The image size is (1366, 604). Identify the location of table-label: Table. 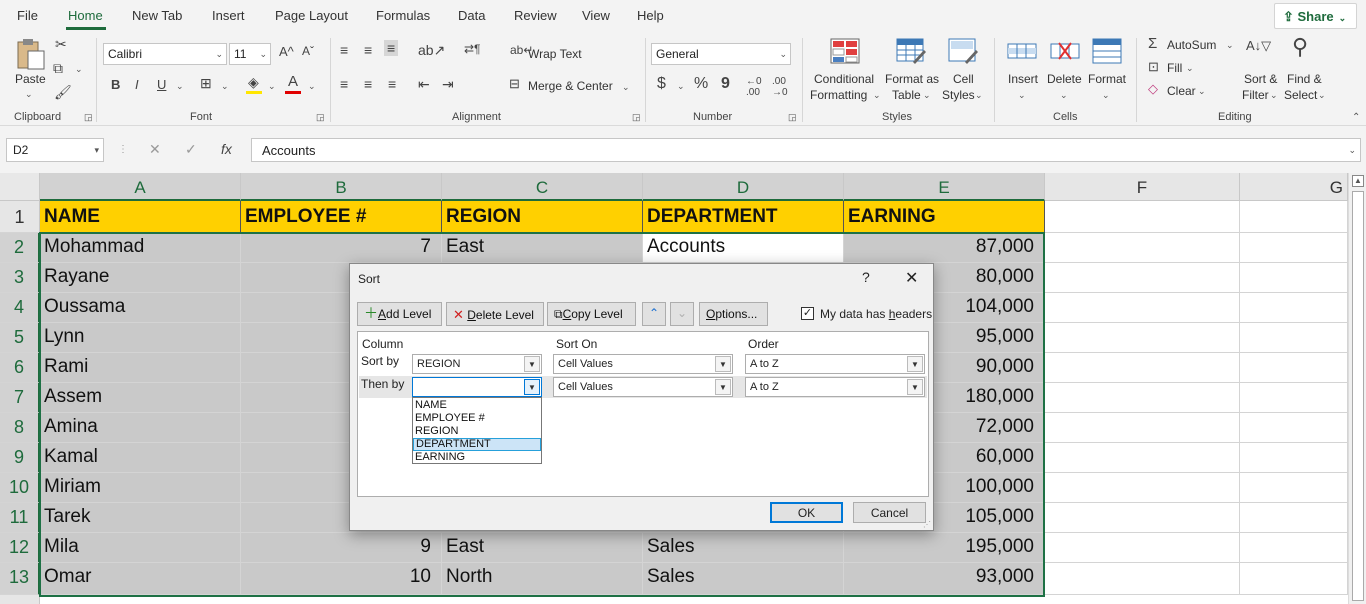
(906, 95).